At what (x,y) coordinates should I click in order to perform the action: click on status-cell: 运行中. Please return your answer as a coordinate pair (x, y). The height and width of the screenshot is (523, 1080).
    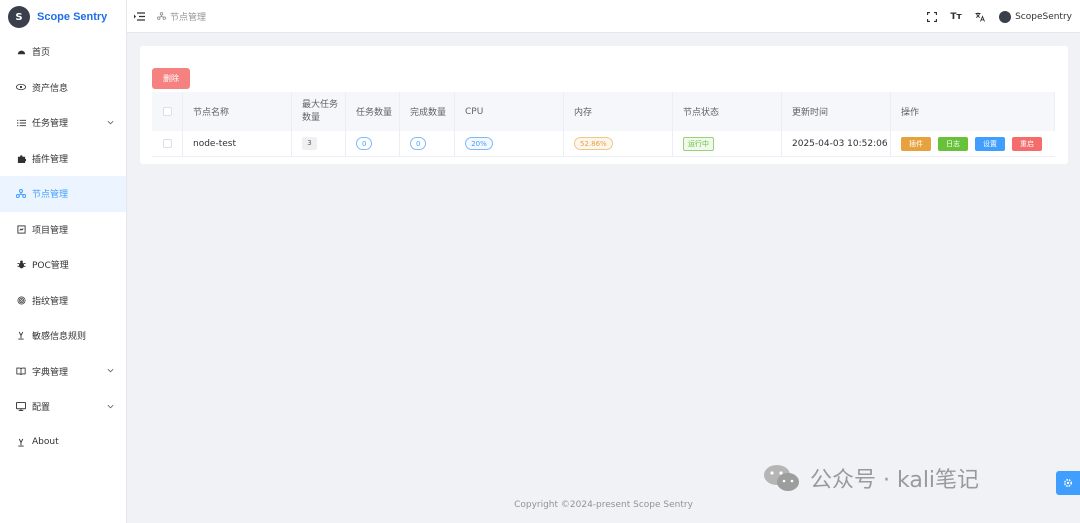
    Looking at the image, I should click on (727, 143).